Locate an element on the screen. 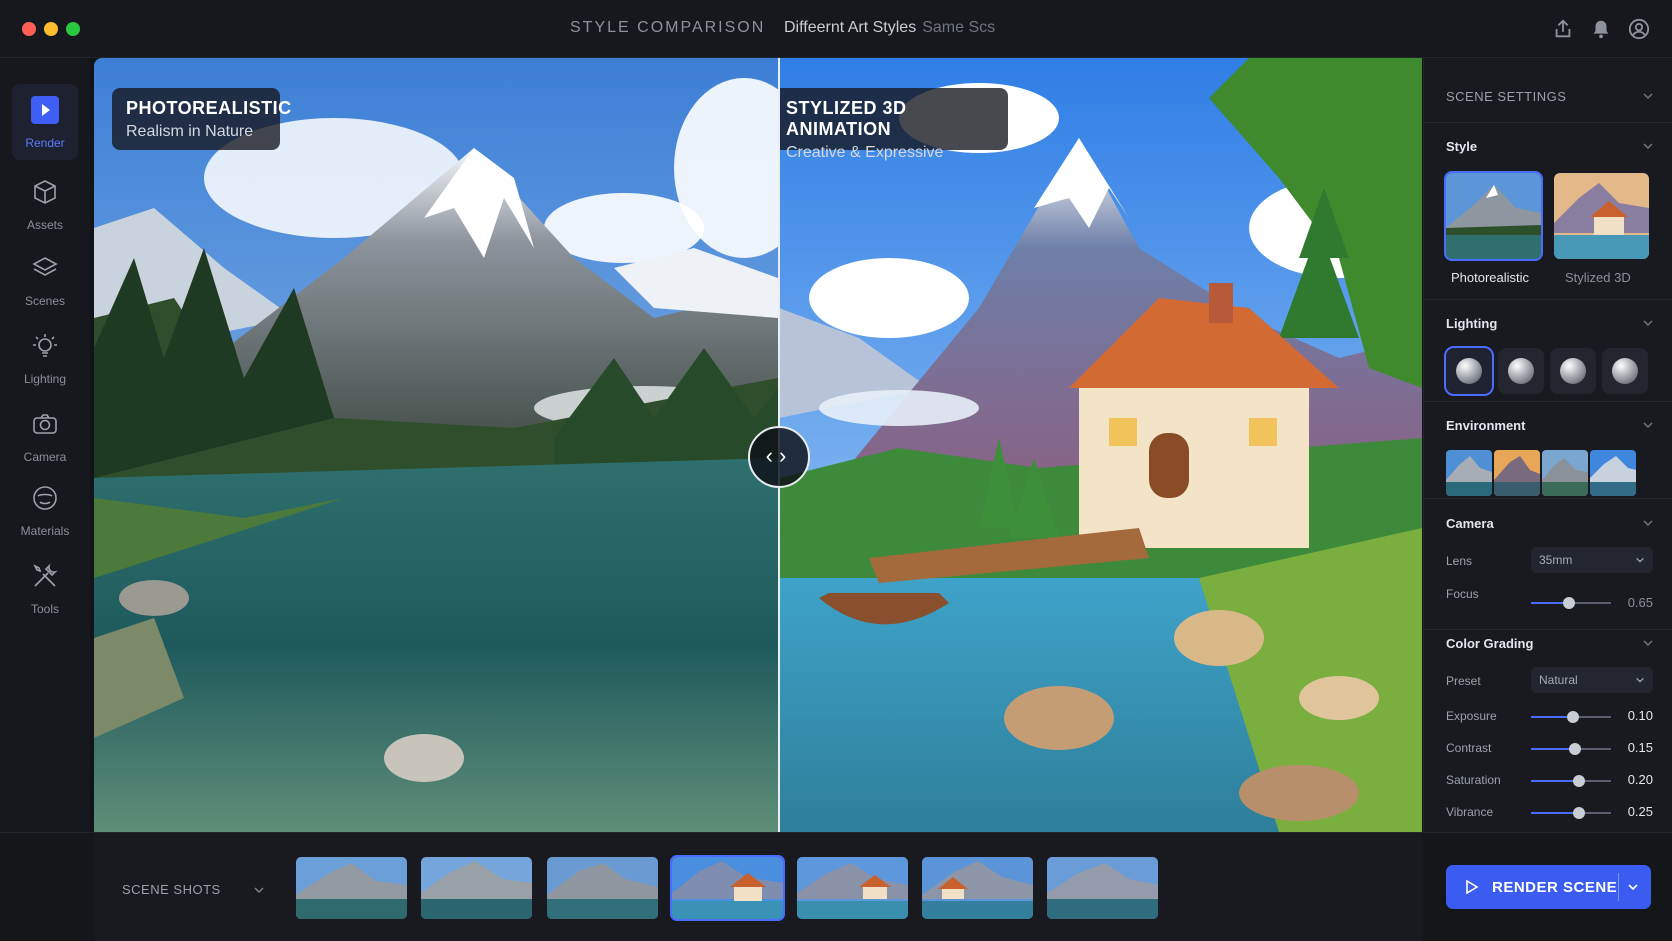  focus-slider is located at coordinates (1571, 603).